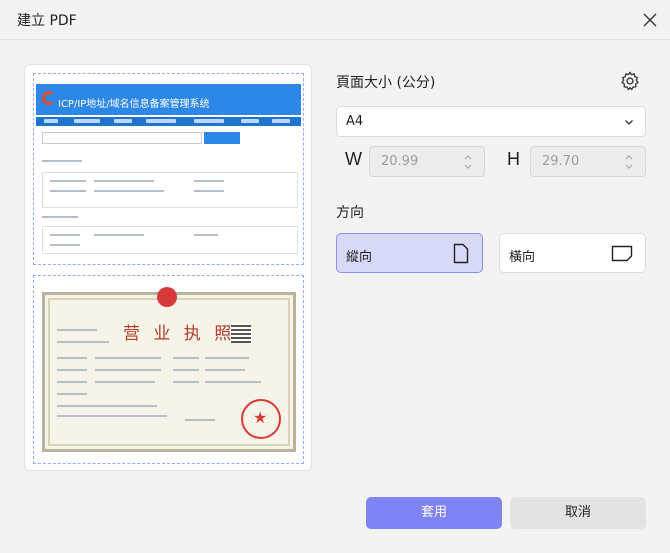  I want to click on landscape-option: 橫向, so click(572, 253).